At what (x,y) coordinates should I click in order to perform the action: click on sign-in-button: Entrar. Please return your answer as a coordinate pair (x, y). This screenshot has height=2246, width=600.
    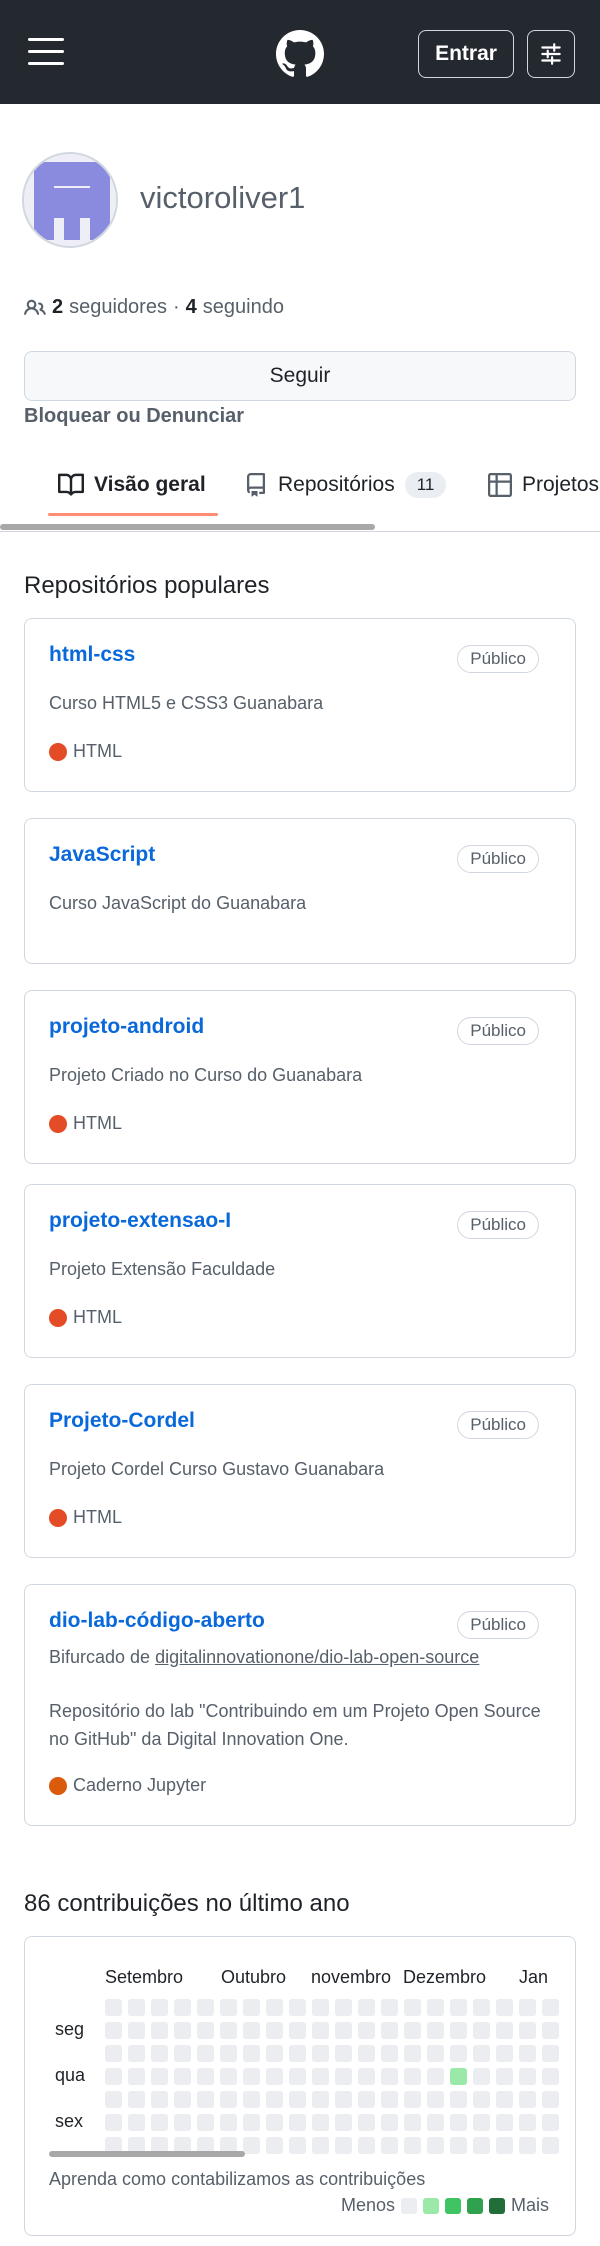
    Looking at the image, I should click on (466, 54).